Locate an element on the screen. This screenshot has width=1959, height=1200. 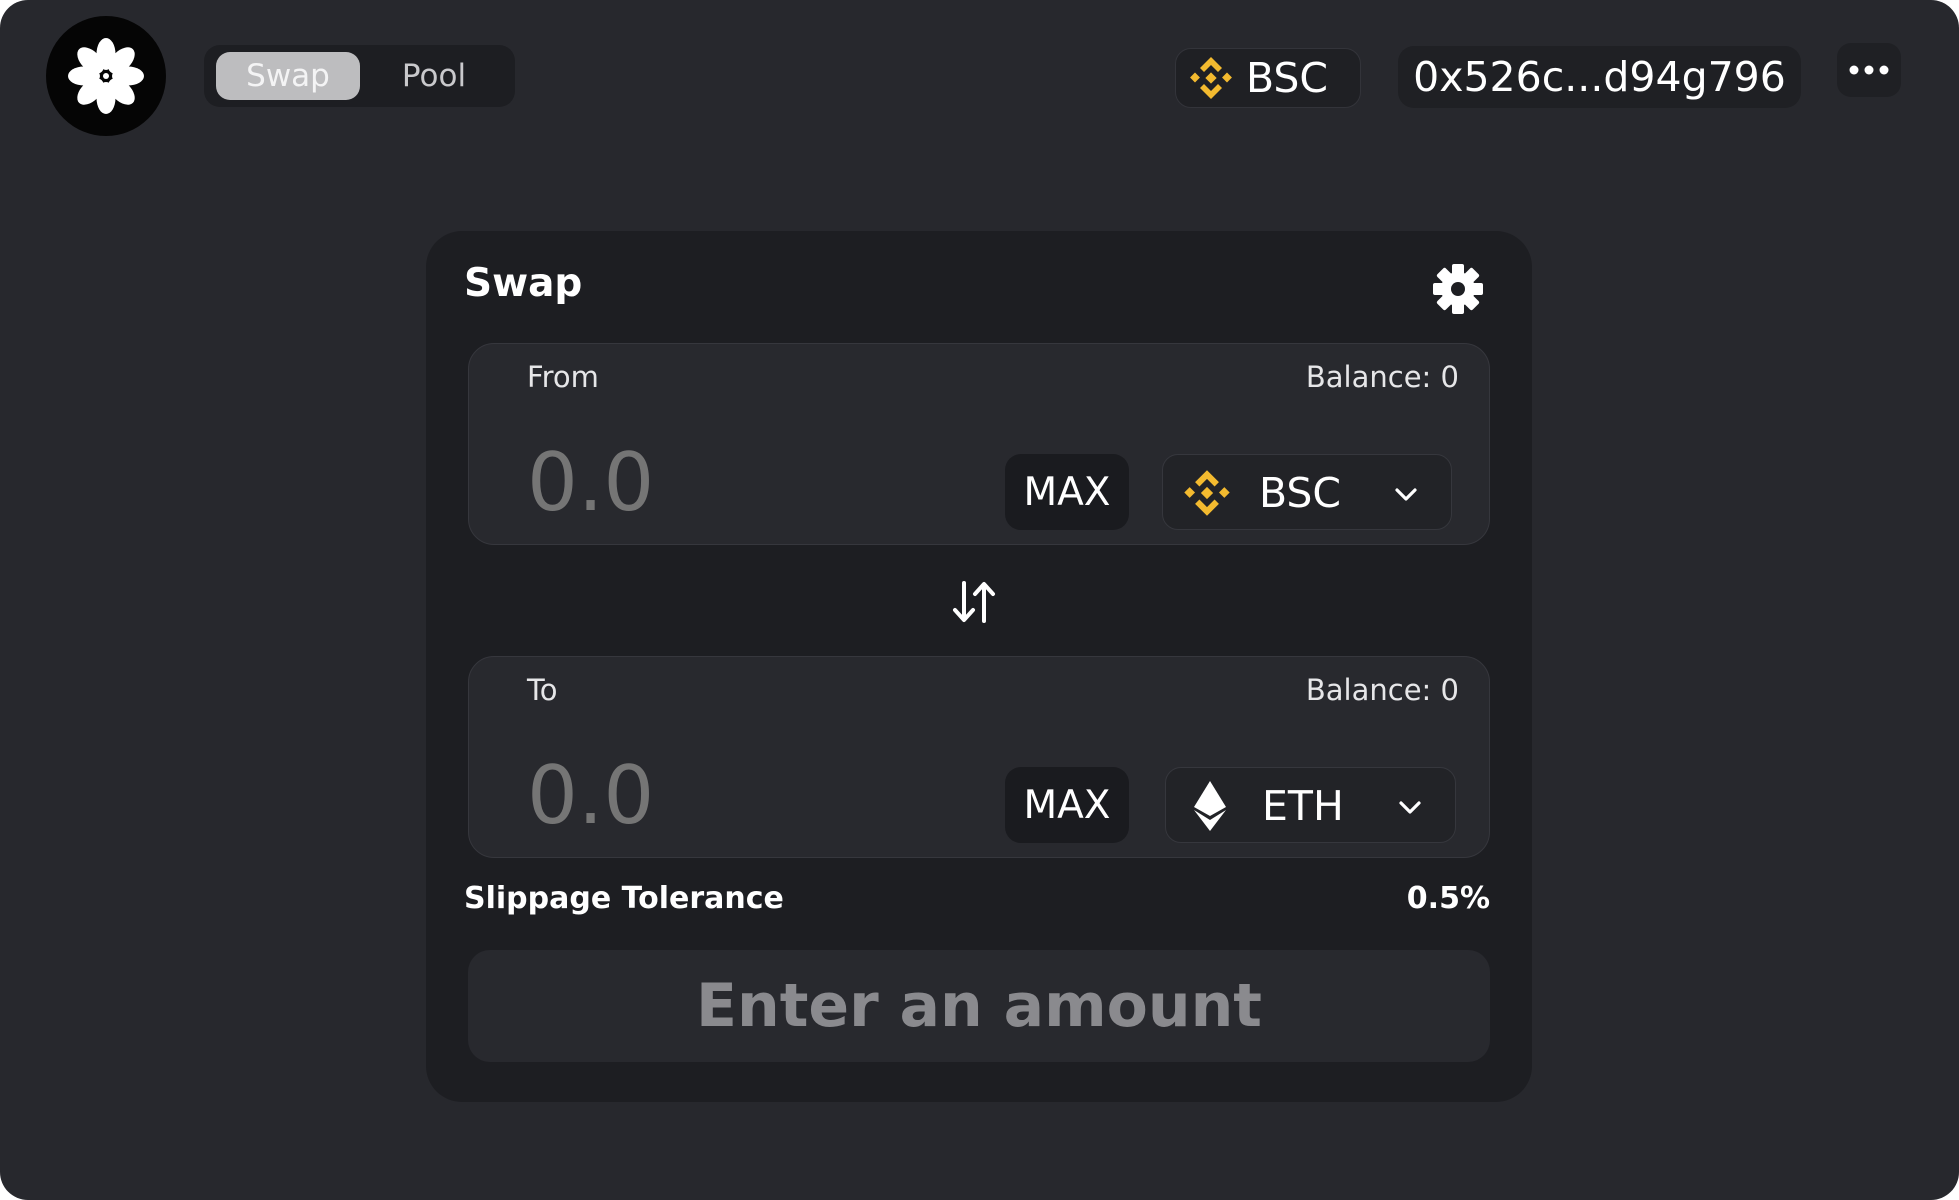
tab-swap: Swap is located at coordinates (288, 76).